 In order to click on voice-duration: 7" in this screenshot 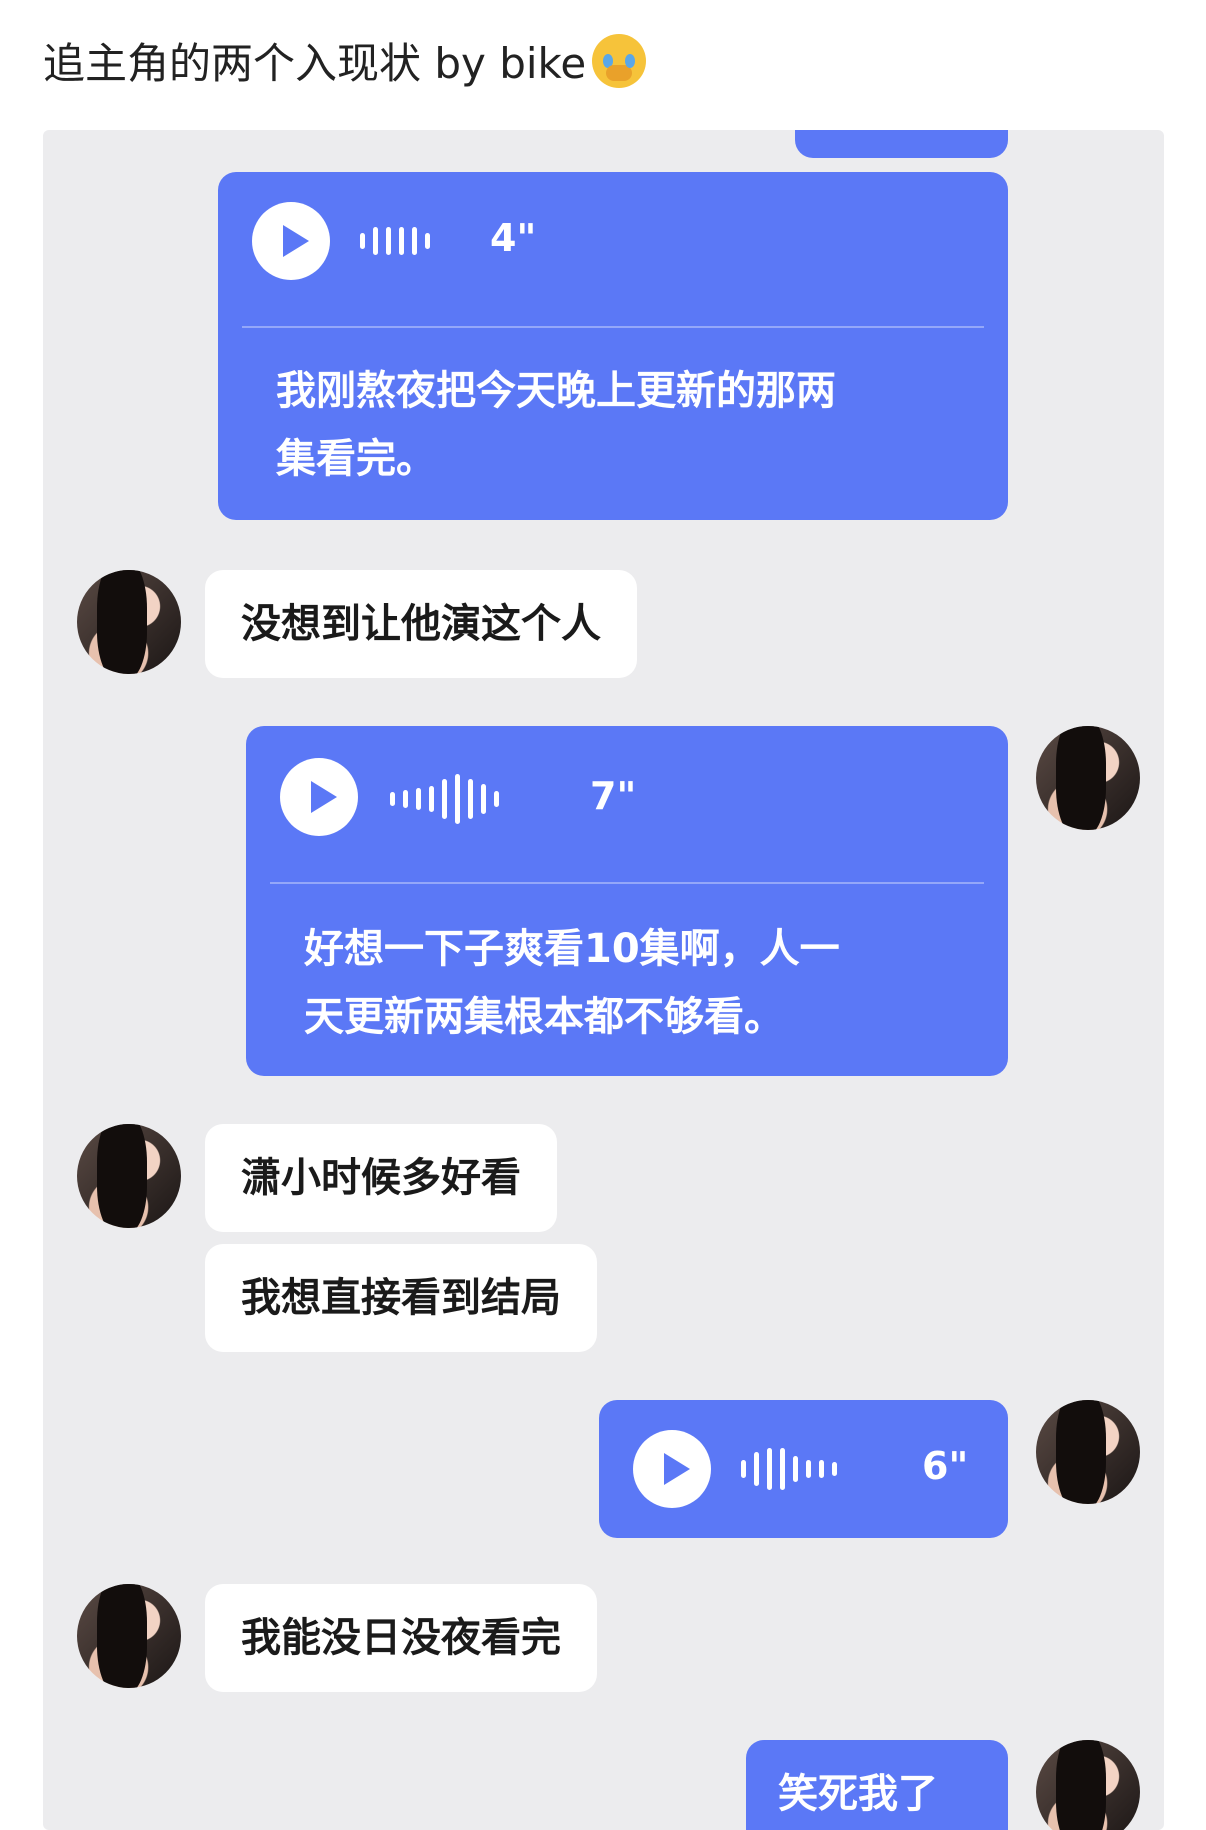, I will do `click(613, 796)`.